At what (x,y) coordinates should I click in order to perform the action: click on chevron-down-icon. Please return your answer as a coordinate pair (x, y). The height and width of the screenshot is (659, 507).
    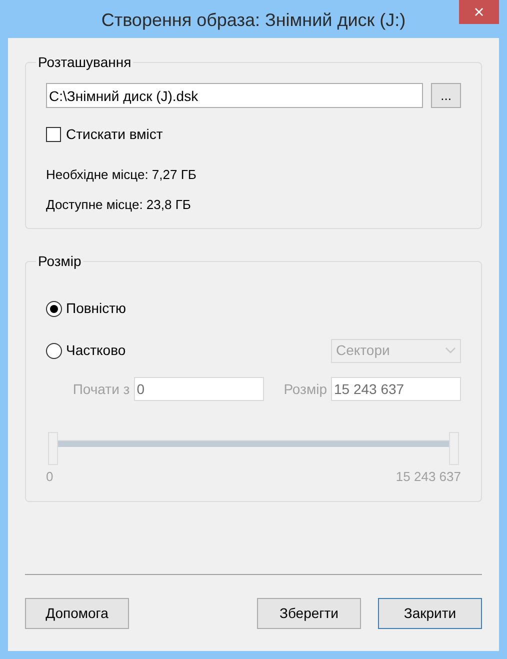
    Looking at the image, I should click on (450, 350).